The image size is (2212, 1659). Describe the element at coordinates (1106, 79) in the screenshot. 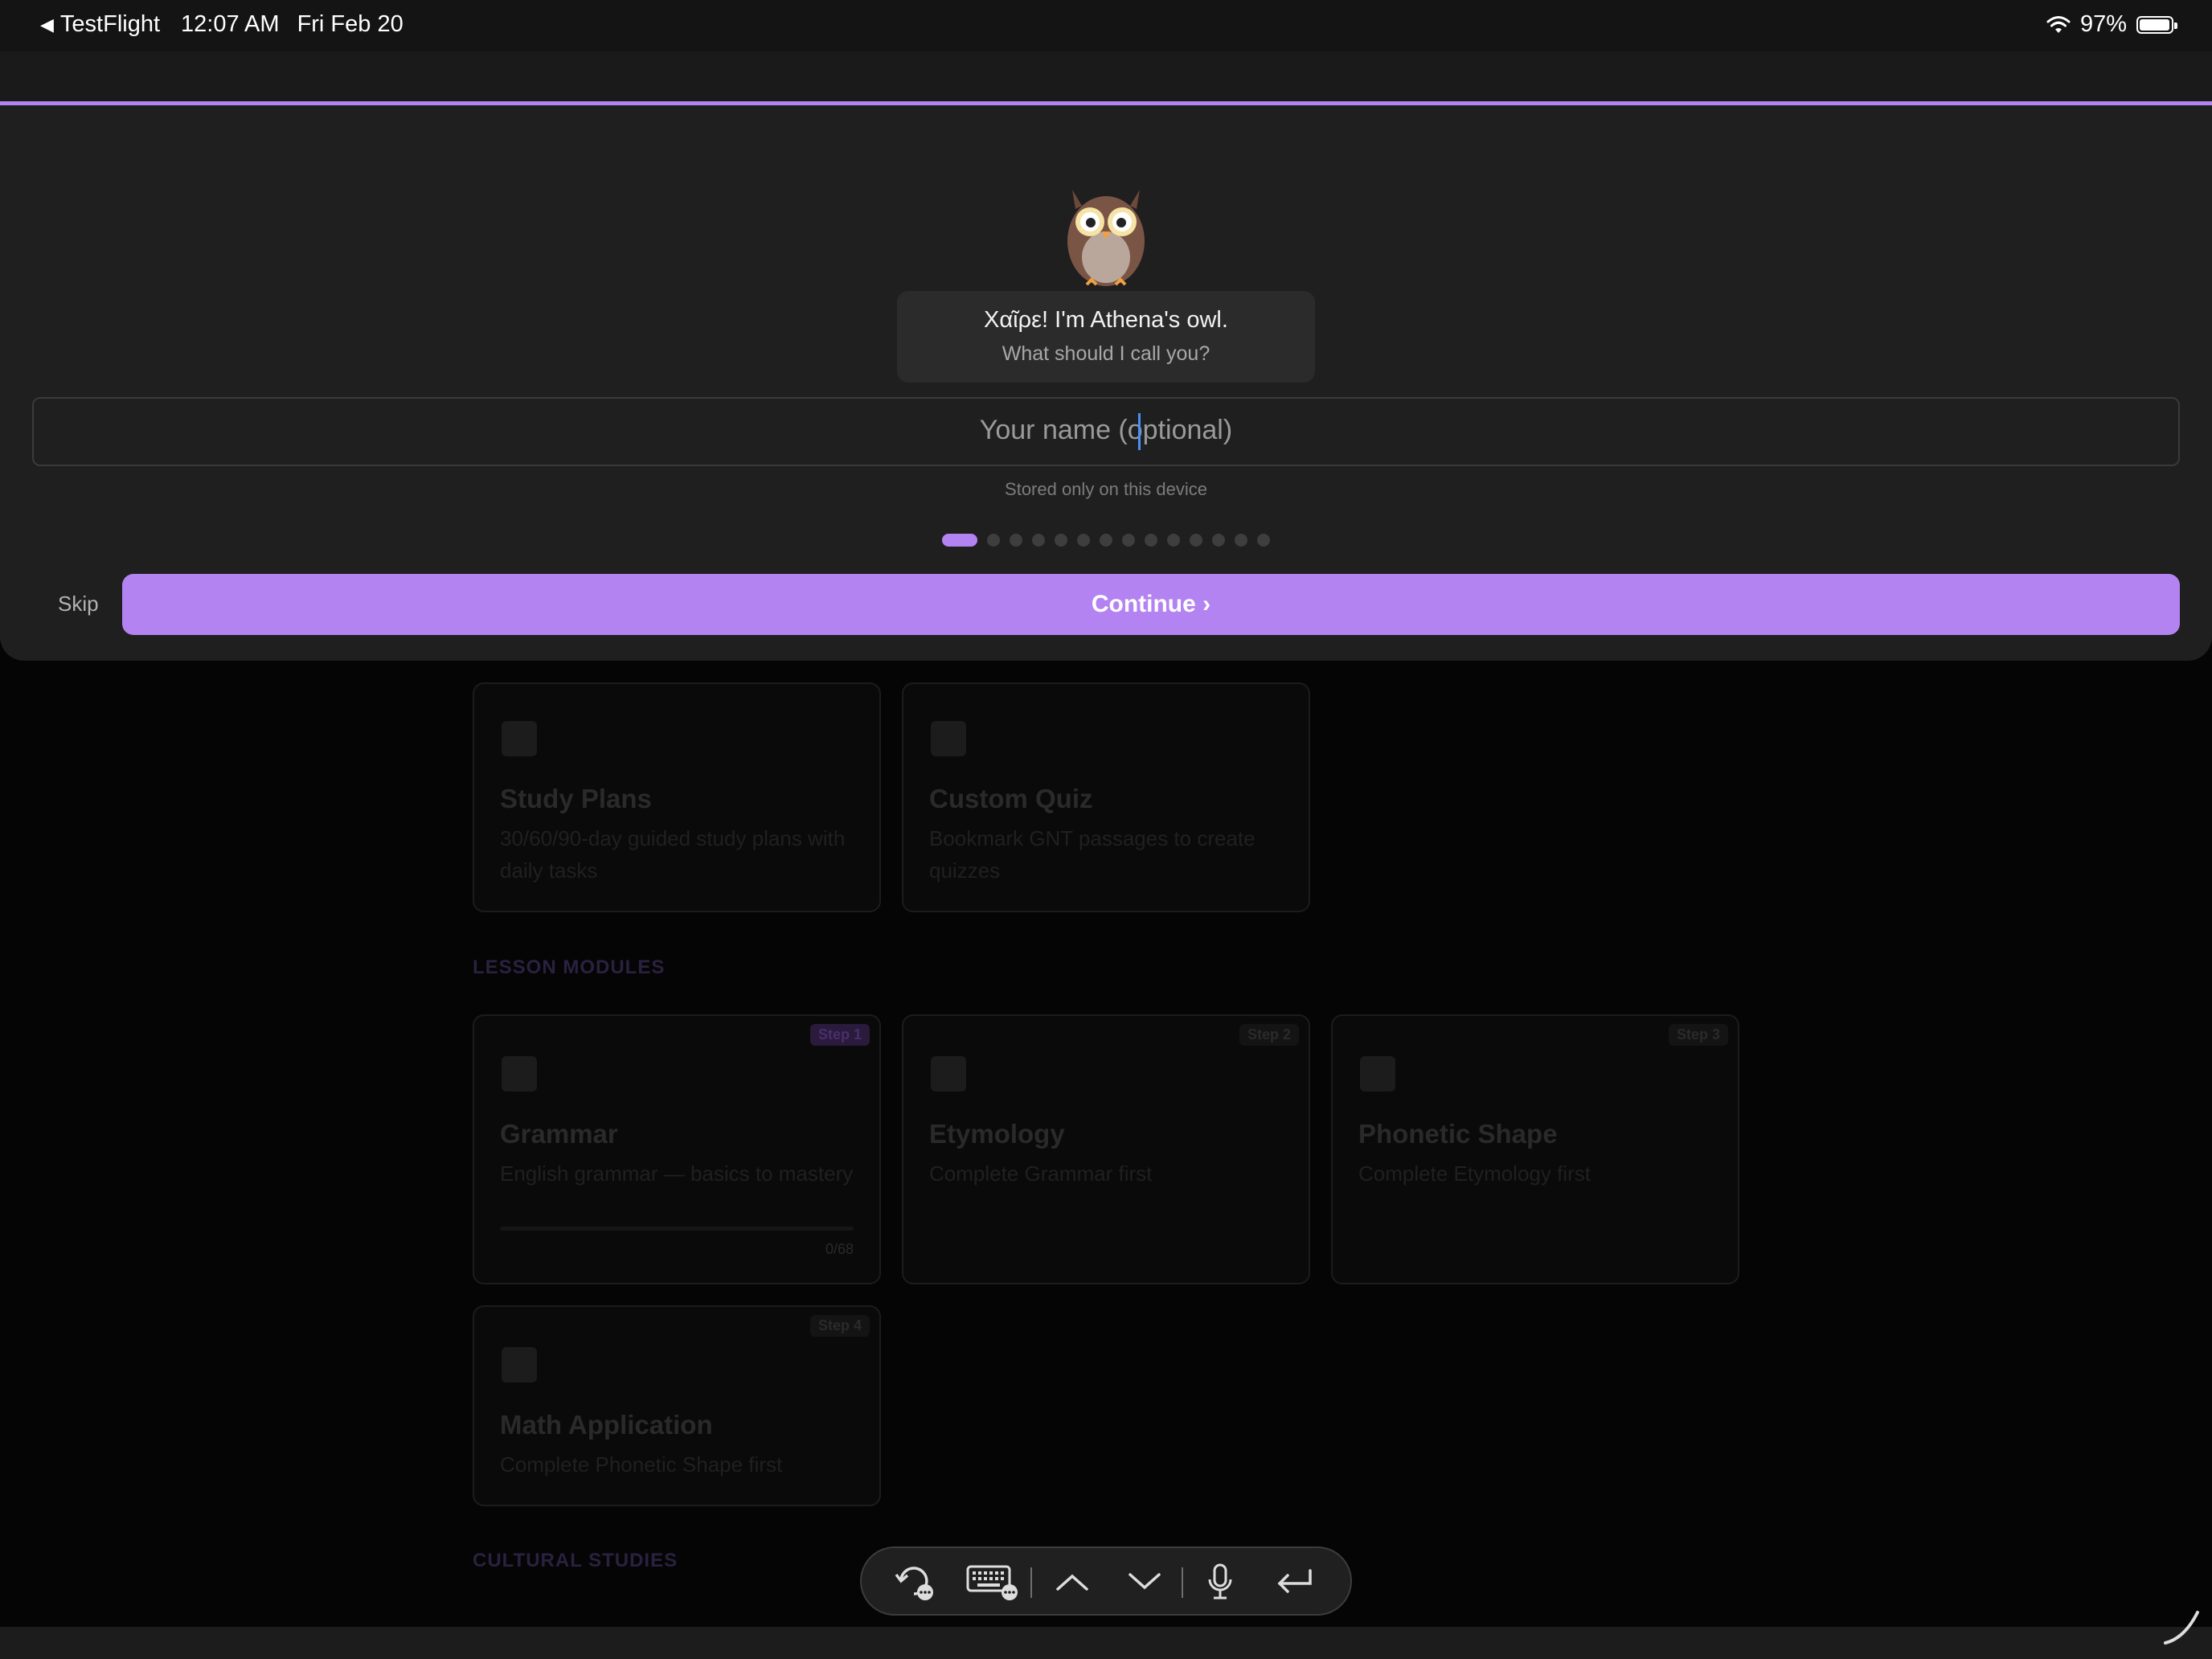

I see `background-header` at that location.